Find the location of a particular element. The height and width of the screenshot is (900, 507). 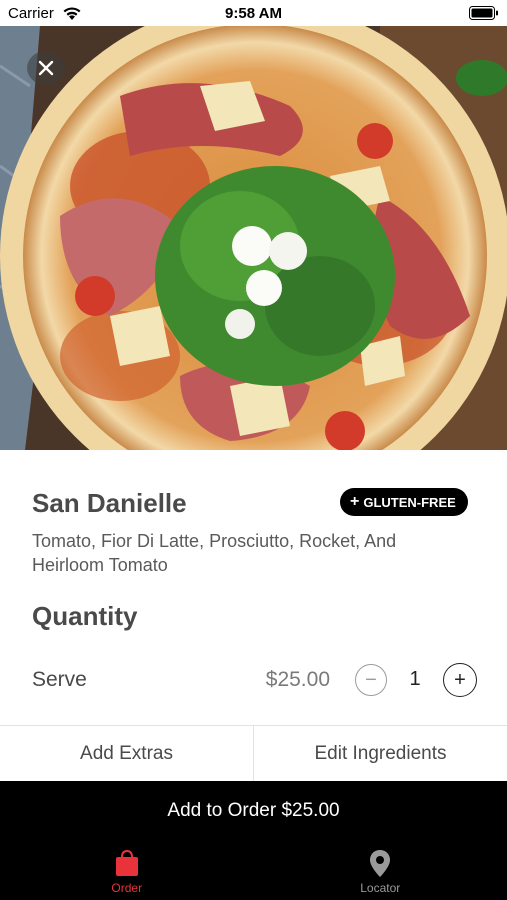

serve-label: Serve is located at coordinates (59, 679).